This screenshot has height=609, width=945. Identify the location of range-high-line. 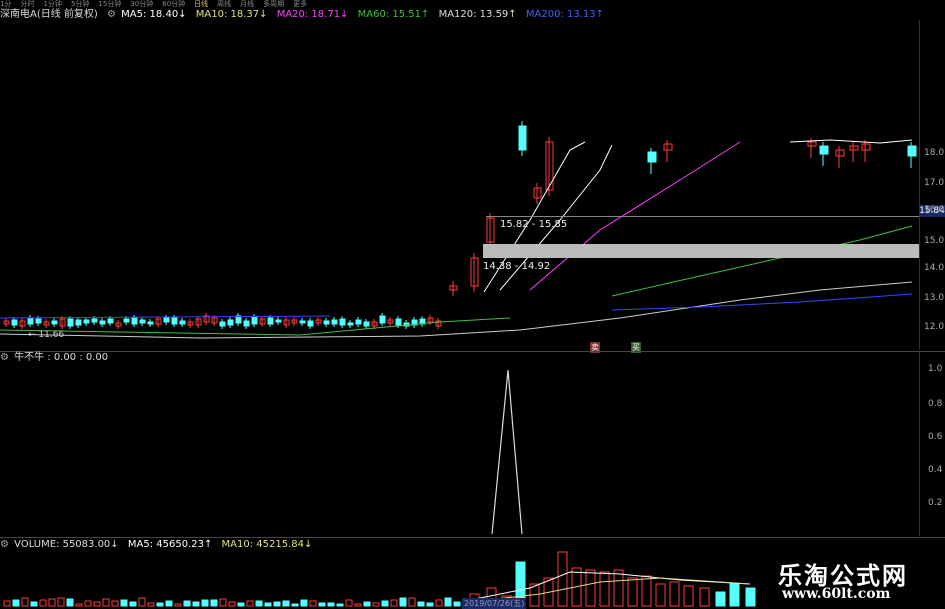
(702, 216).